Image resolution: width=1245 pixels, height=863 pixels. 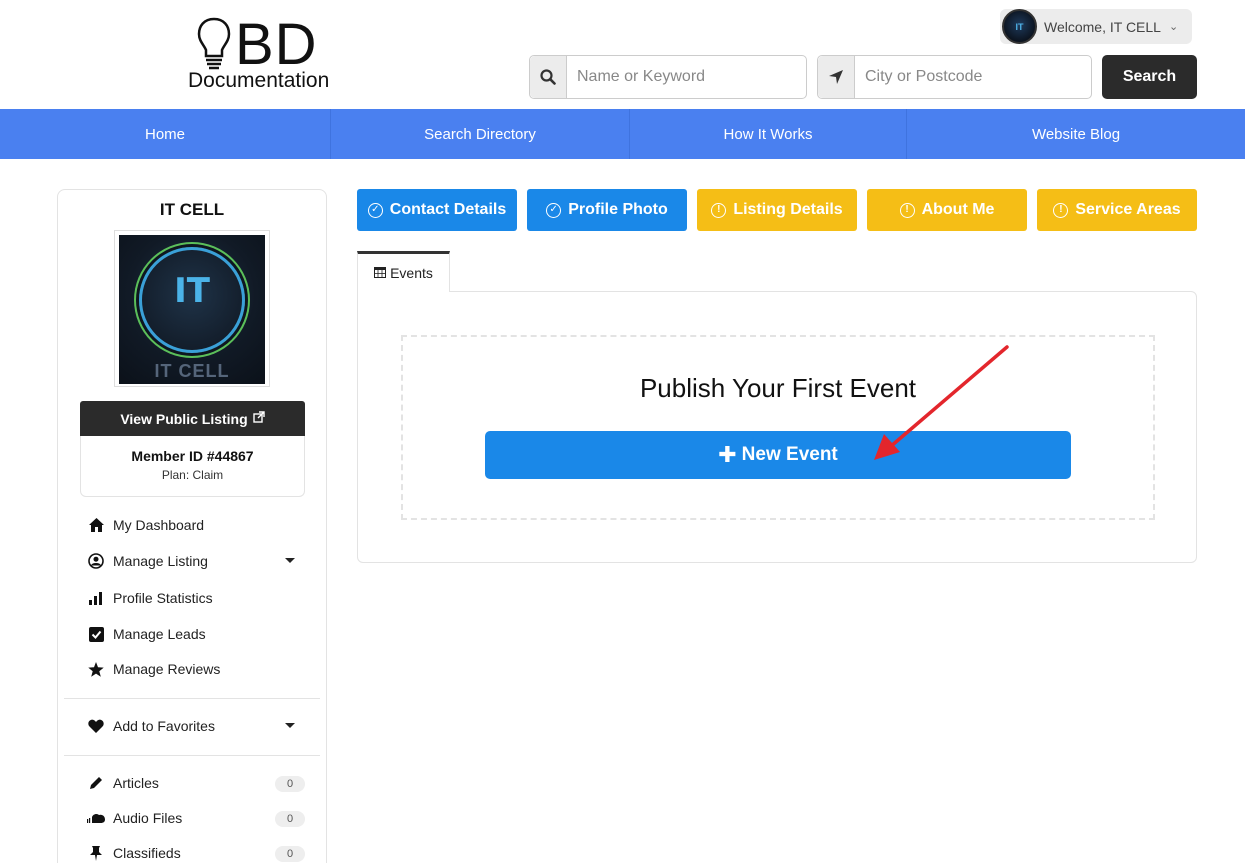 What do you see at coordinates (96, 561) in the screenshot?
I see `user-circle-icon` at bounding box center [96, 561].